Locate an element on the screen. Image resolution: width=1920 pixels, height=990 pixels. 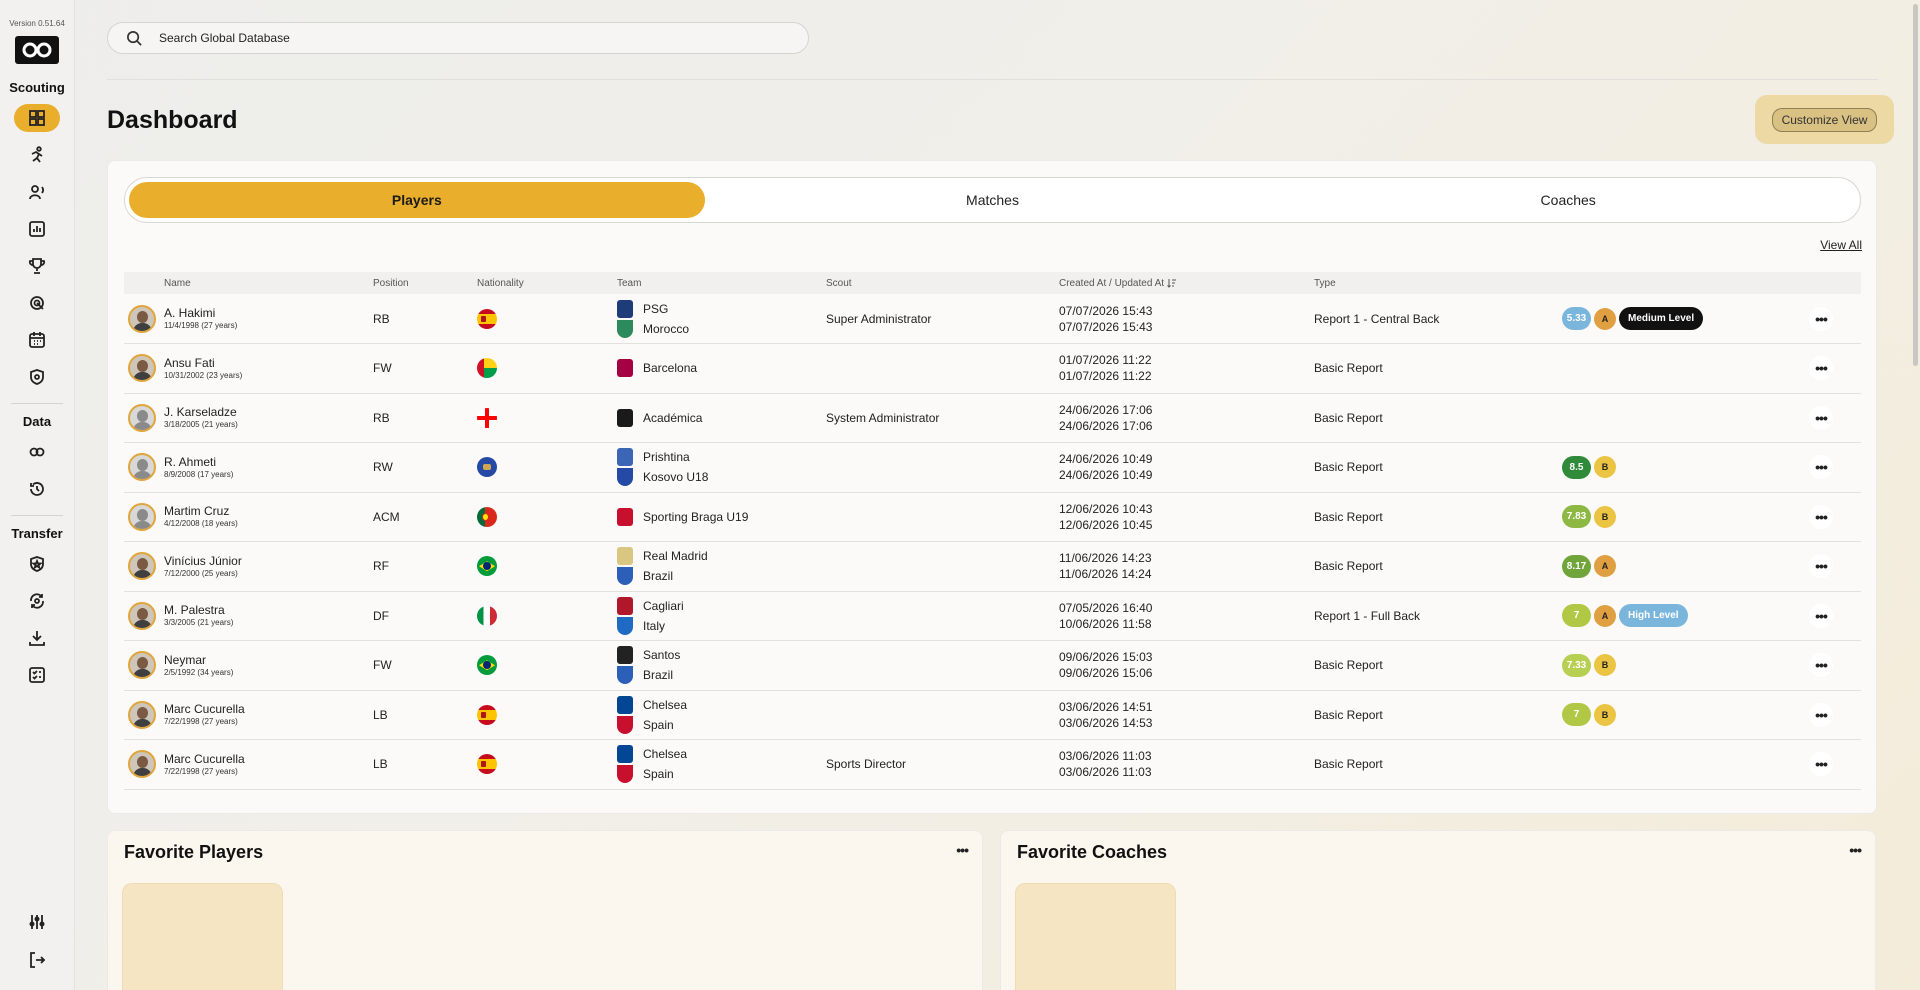
header-divider is located at coordinates (992, 79).